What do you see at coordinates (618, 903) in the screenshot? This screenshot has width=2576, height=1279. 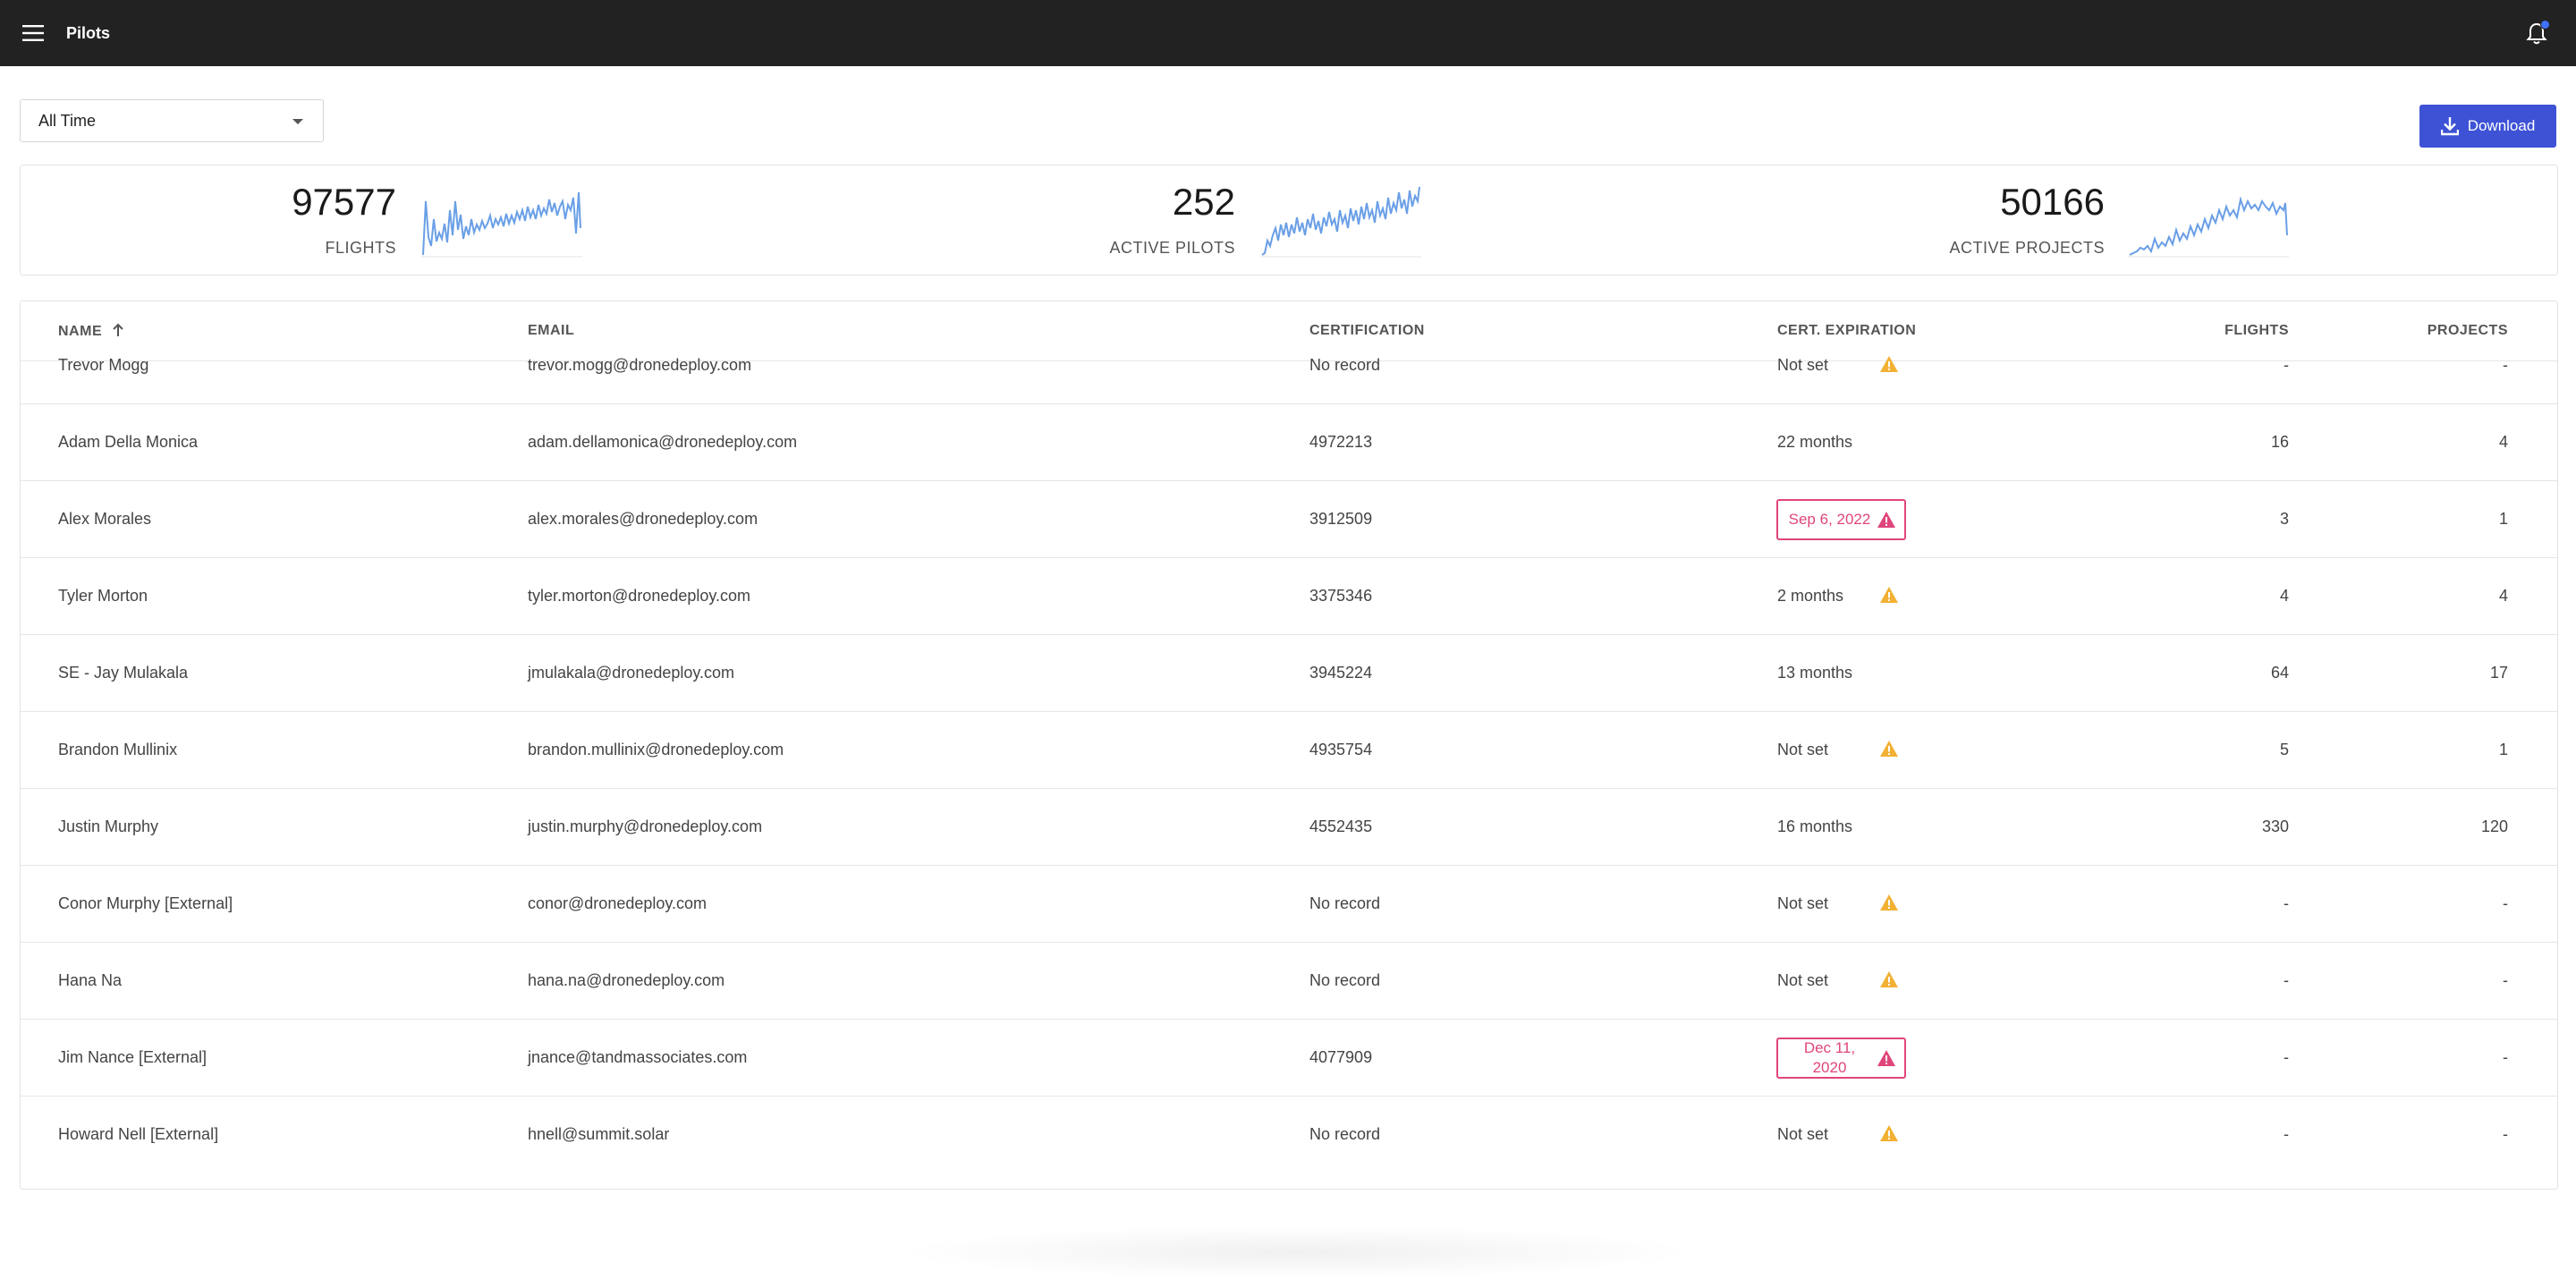 I see `pilot-email: conor@dronedeploy.com` at bounding box center [618, 903].